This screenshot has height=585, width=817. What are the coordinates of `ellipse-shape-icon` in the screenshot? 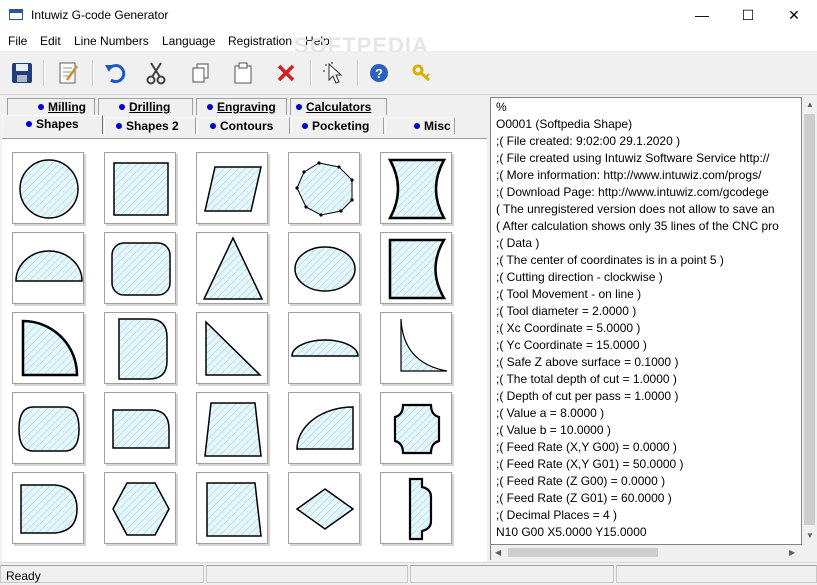 It's located at (325, 269).